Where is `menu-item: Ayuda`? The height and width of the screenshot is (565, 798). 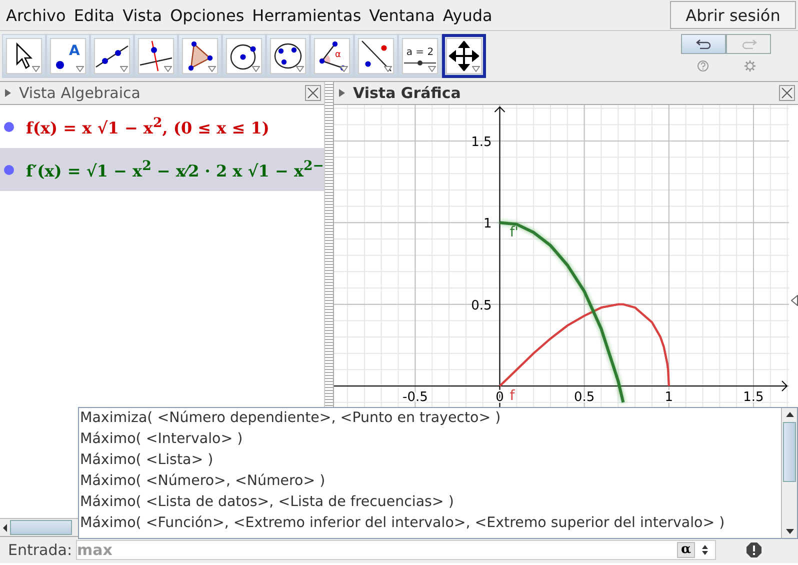
menu-item: Ayuda is located at coordinates (467, 15).